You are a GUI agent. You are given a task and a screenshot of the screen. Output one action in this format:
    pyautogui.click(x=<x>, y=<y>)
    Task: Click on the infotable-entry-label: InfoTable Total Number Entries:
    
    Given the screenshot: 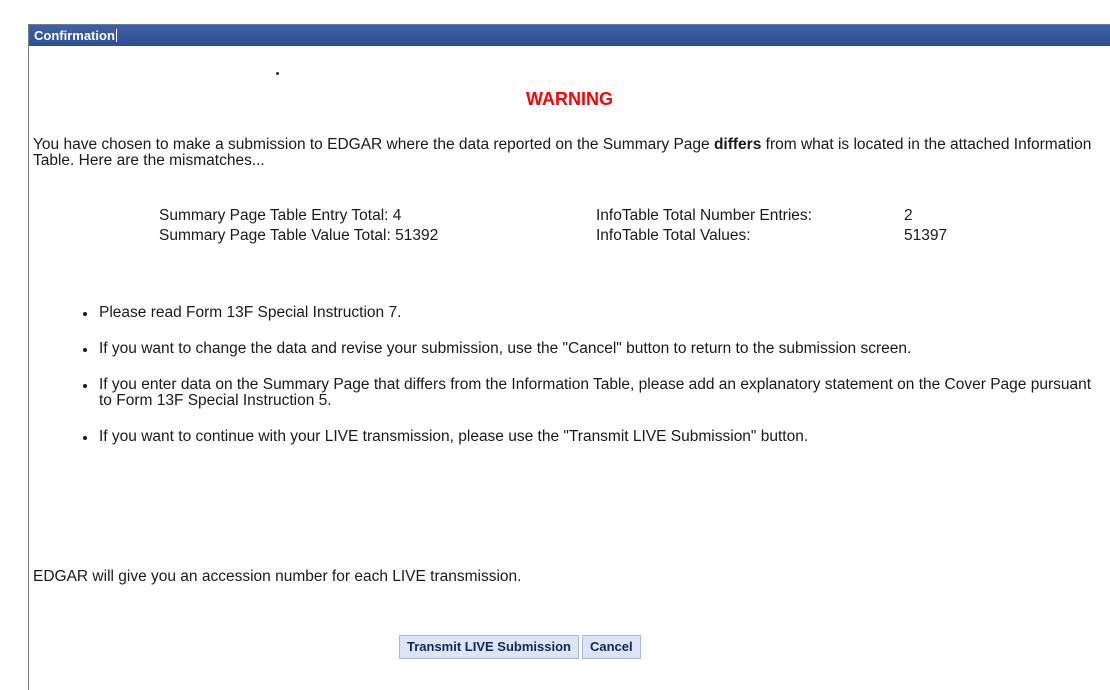 What is the action you would take?
    pyautogui.click(x=704, y=215)
    